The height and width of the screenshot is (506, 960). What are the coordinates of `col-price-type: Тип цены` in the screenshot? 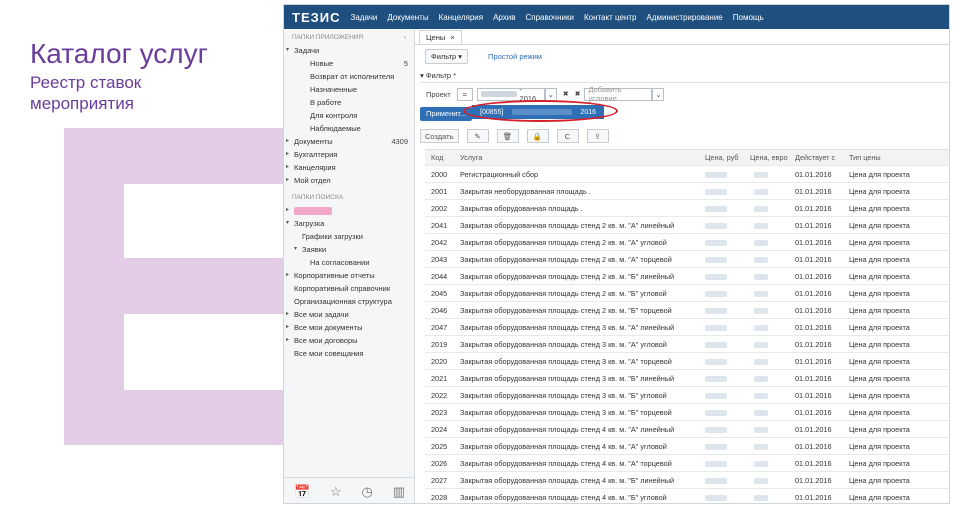 It's located at (894, 157).